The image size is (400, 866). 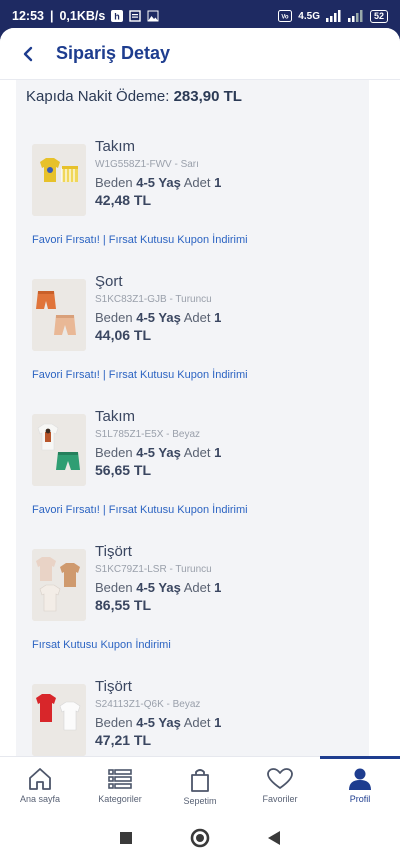 I want to click on categories-icon, so click(x=120, y=779).